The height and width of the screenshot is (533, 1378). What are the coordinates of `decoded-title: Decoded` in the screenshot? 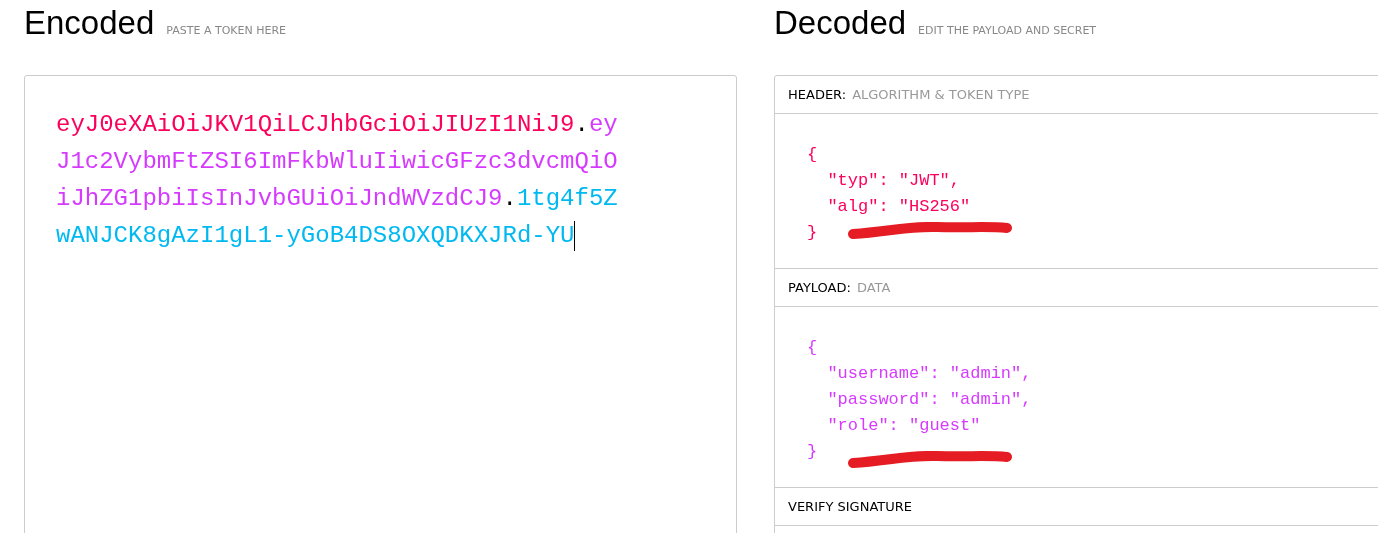 It's located at (840, 23).